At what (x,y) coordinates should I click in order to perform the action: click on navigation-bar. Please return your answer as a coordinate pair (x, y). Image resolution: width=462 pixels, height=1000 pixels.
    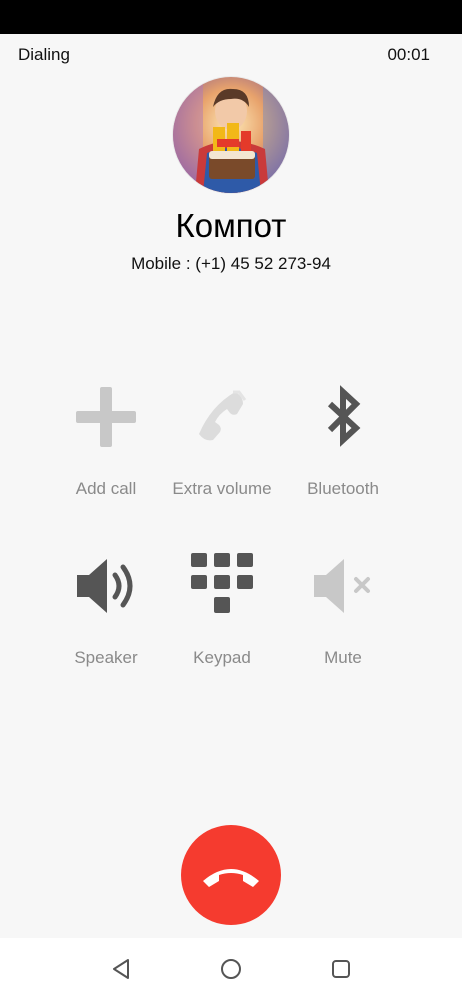
    Looking at the image, I should click on (231, 969).